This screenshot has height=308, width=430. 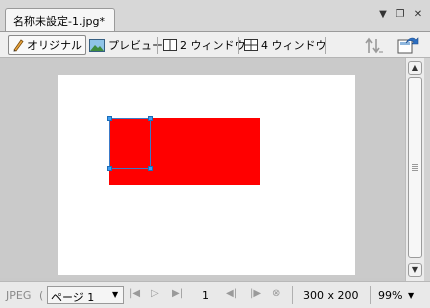 I want to click on preview-view-label: プレビュー, so click(x=135, y=45).